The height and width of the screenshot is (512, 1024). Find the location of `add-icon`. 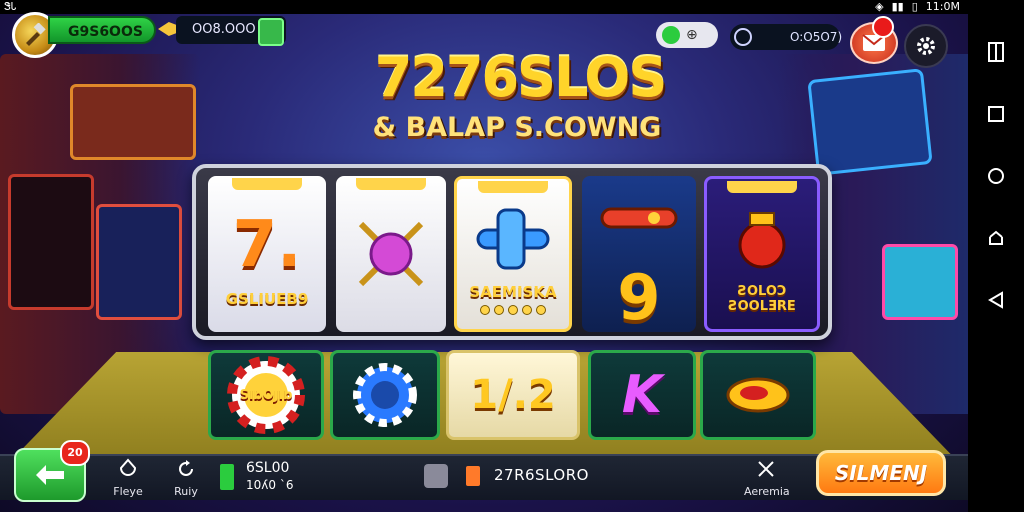

add-icon is located at coordinates (473, 476).